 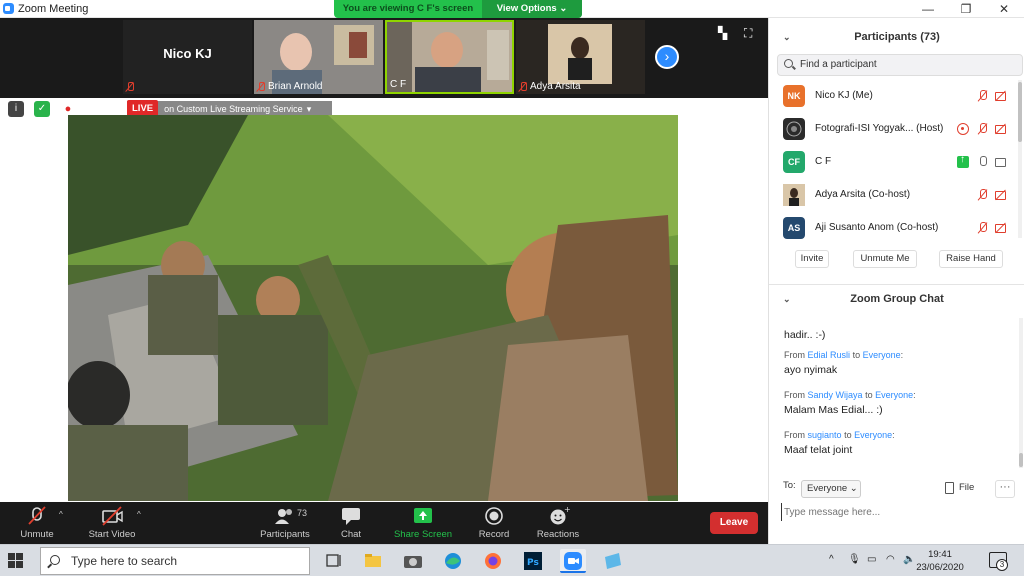 I want to click on unmute-button: Unmute, so click(x=37, y=523).